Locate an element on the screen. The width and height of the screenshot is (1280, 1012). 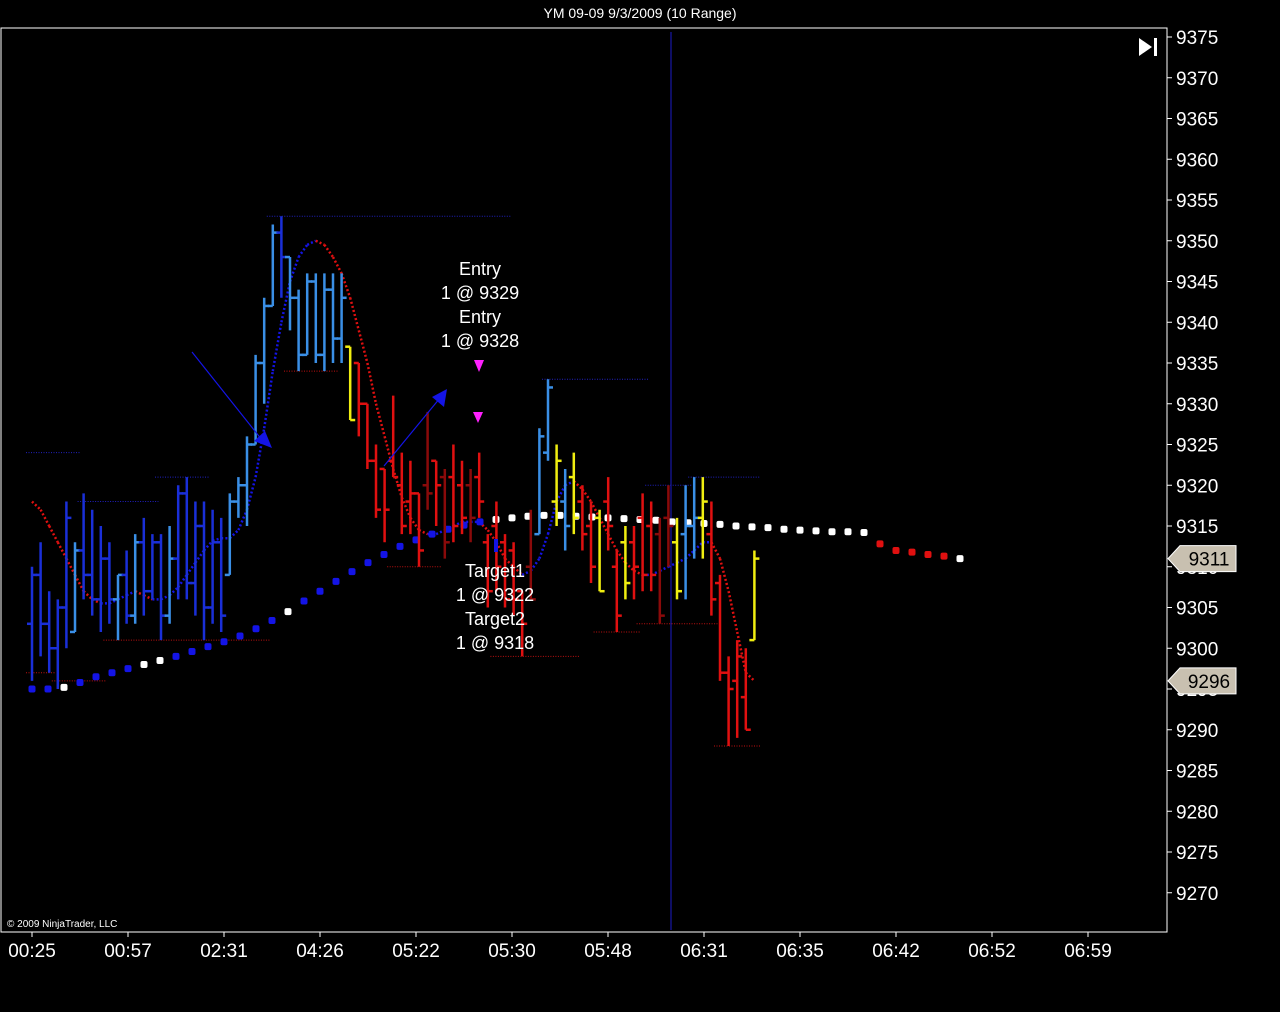
y-tick-label: 9315 is located at coordinates (1197, 527).